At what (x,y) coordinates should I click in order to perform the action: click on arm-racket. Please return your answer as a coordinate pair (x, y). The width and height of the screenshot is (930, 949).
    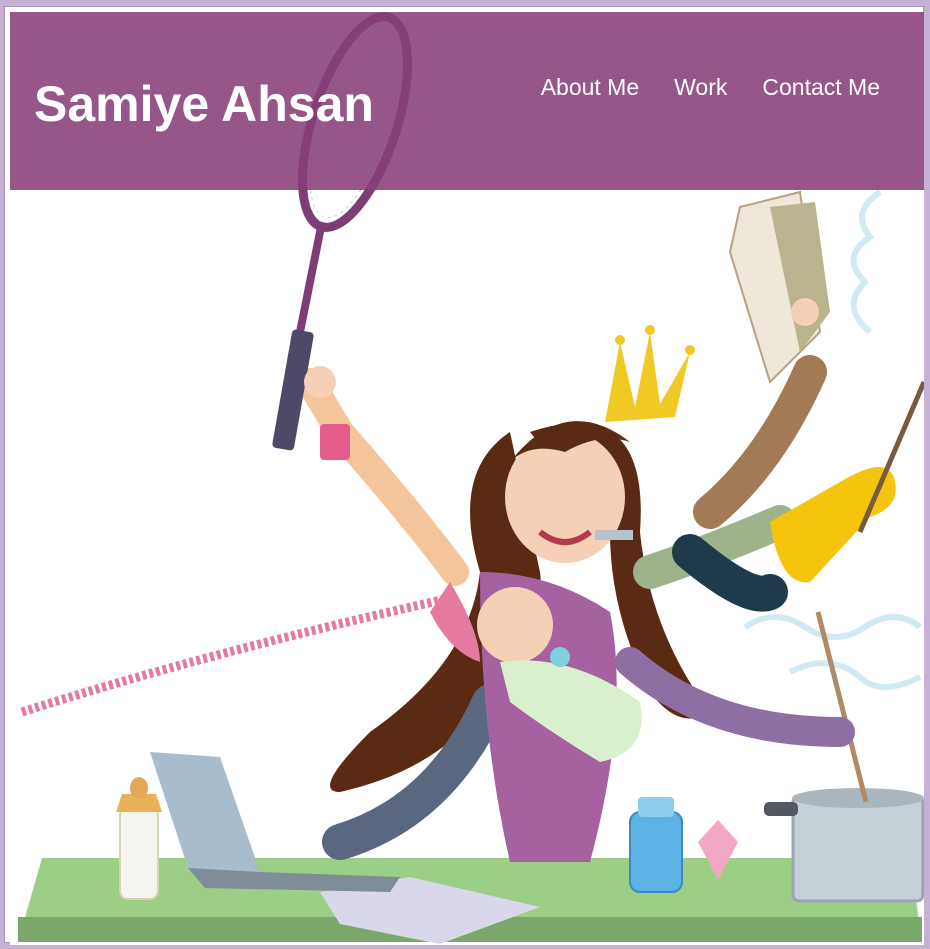
    Looking at the image, I should click on (382, 477).